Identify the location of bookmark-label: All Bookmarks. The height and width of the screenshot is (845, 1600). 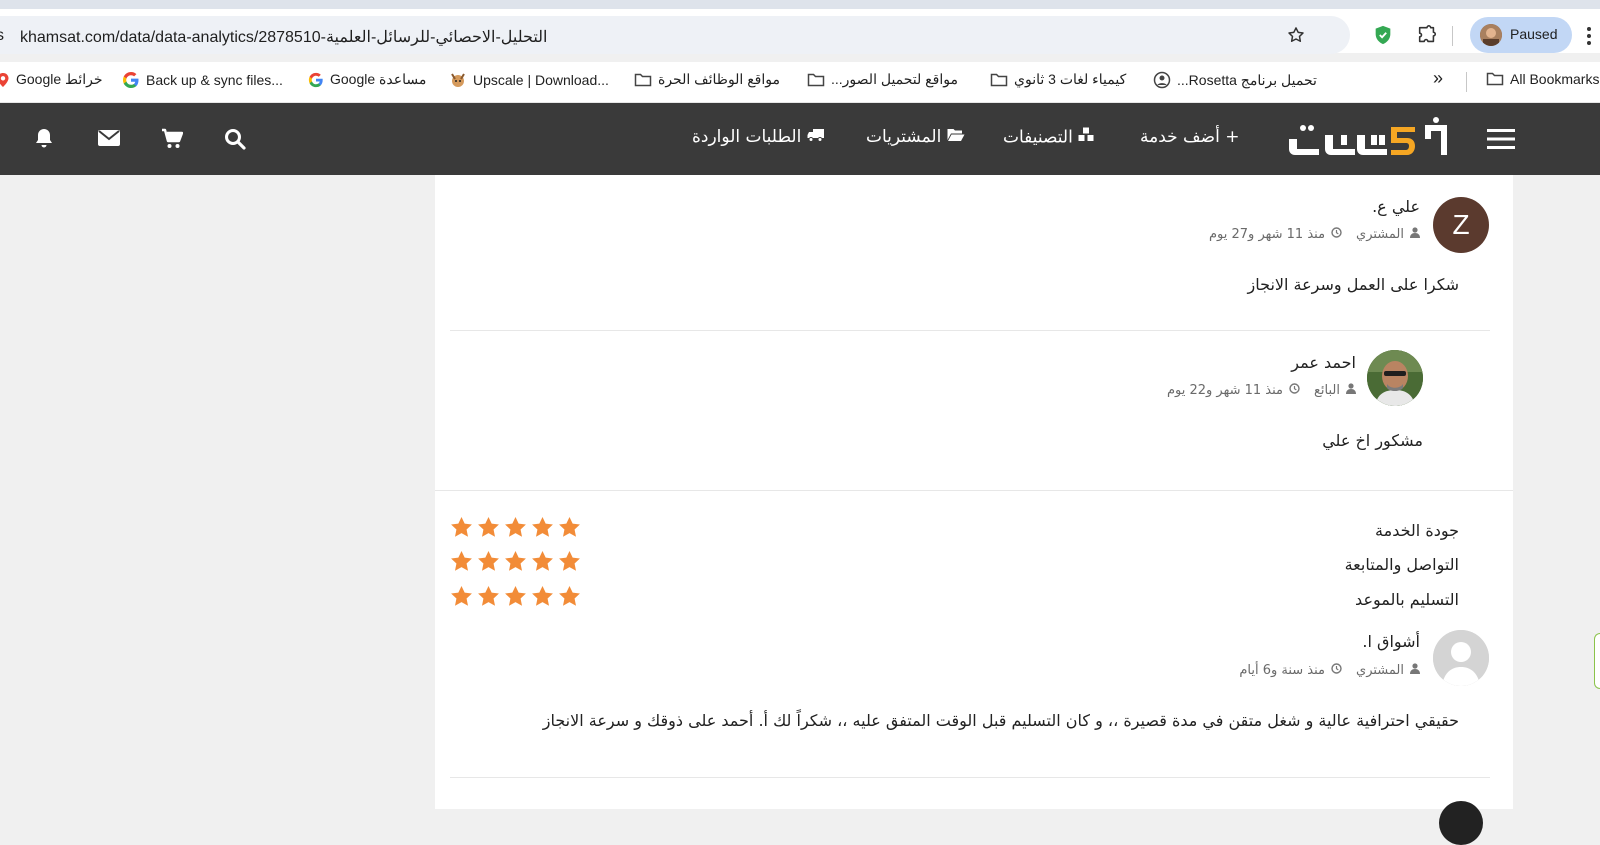
(1555, 79).